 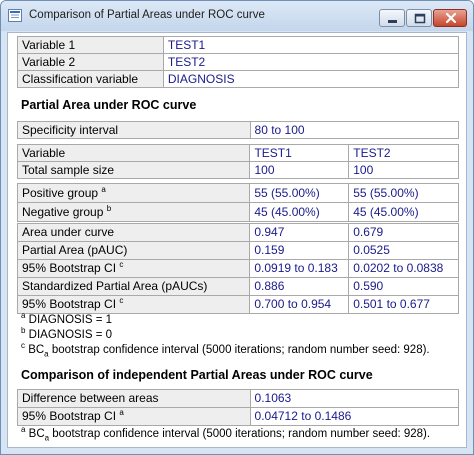 I want to click on footnote-a: a DIAGNOSIS = 1, so click(x=67, y=318).